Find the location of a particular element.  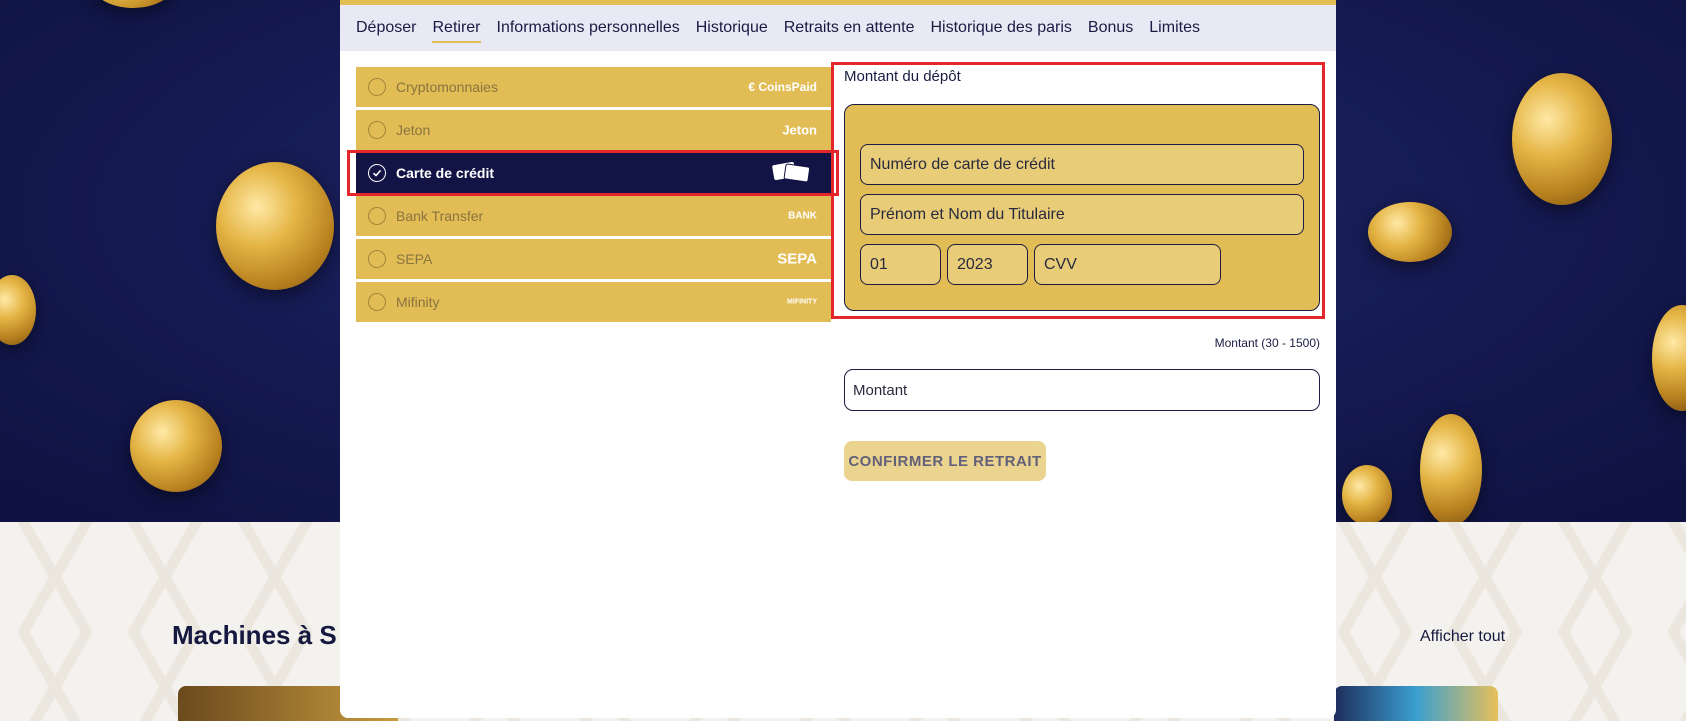

mifinity-logo-icon: MIFINITY is located at coordinates (802, 302).